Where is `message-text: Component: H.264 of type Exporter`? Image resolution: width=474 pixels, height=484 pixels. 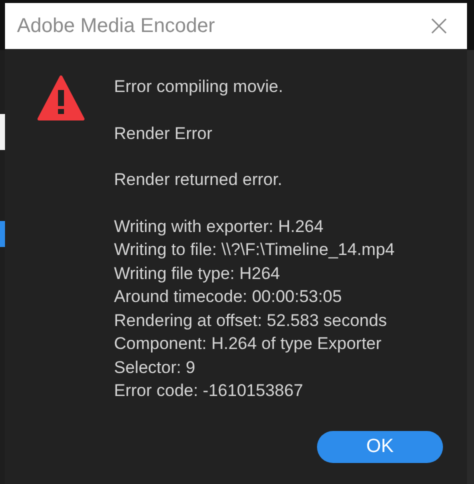 message-text: Component: H.264 of type Exporter is located at coordinates (248, 344).